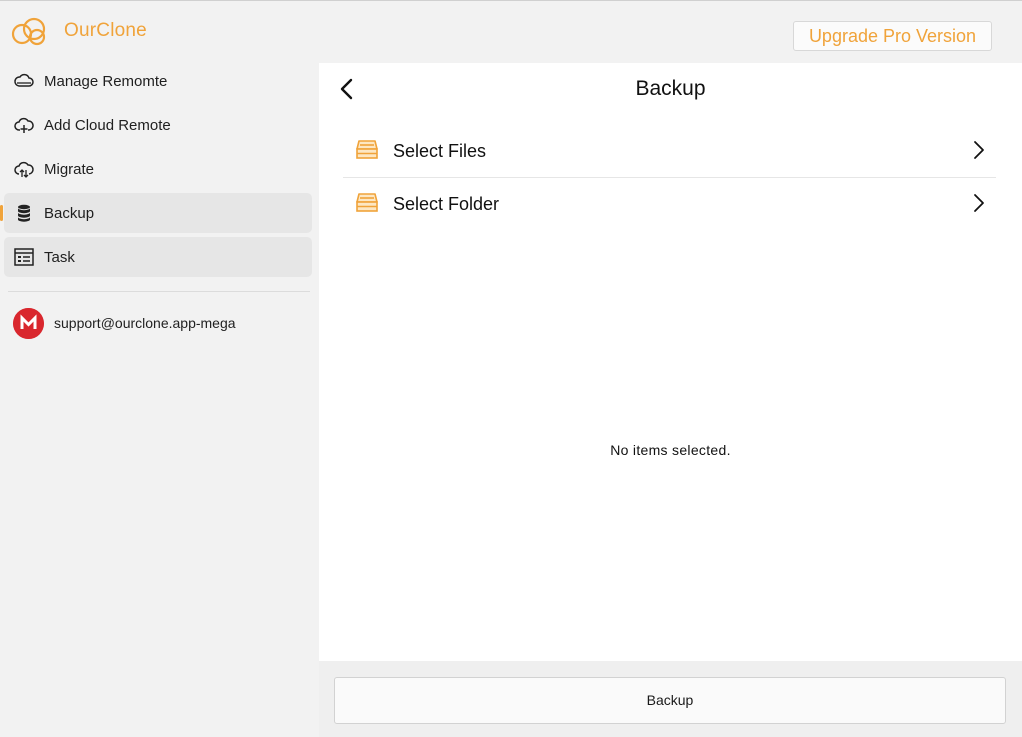 The width and height of the screenshot is (1022, 737). I want to click on mega-icon, so click(28, 323).